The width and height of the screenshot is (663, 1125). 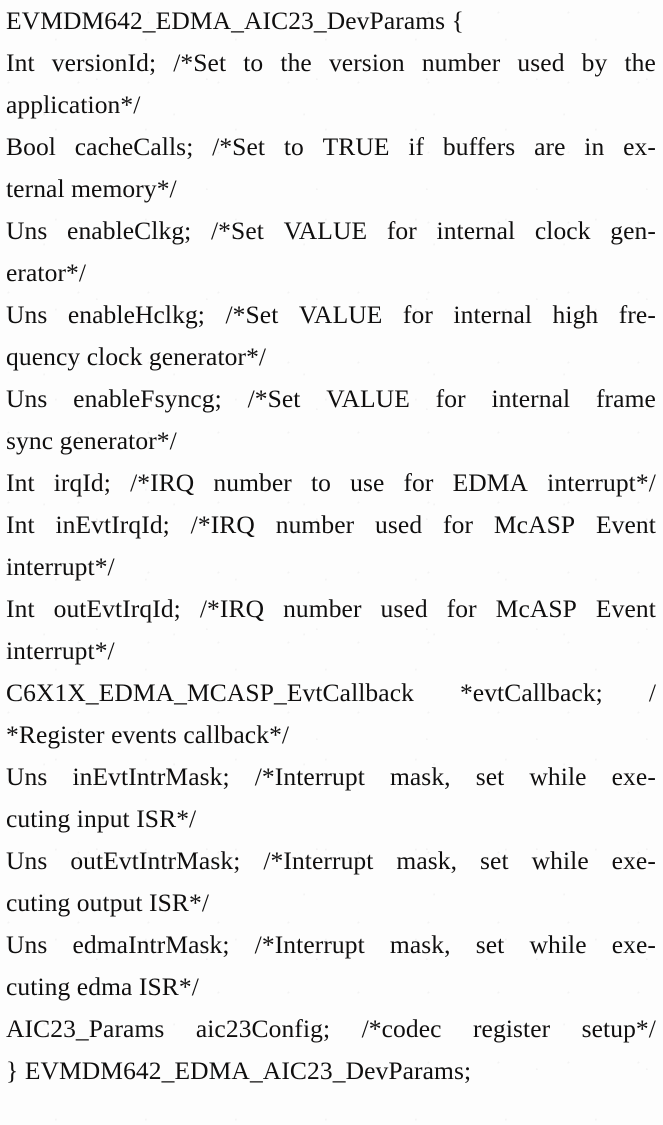 What do you see at coordinates (575, 314) in the screenshot?
I see `code-word: high` at bounding box center [575, 314].